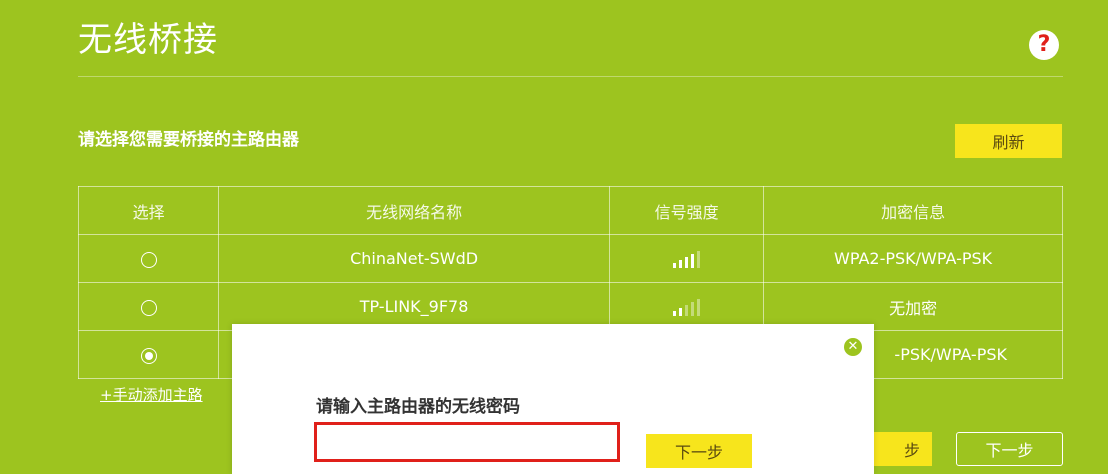 Image resolution: width=1108 pixels, height=474 pixels. I want to click on page-title: 无线桥接, so click(148, 40).